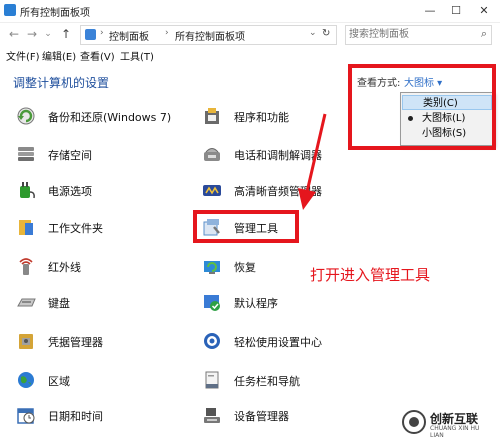 Image resolution: width=500 pixels, height=440 pixels. What do you see at coordinates (106, 228) in the screenshot?
I see `item-work-folders: 工作文件夹` at bounding box center [106, 228].